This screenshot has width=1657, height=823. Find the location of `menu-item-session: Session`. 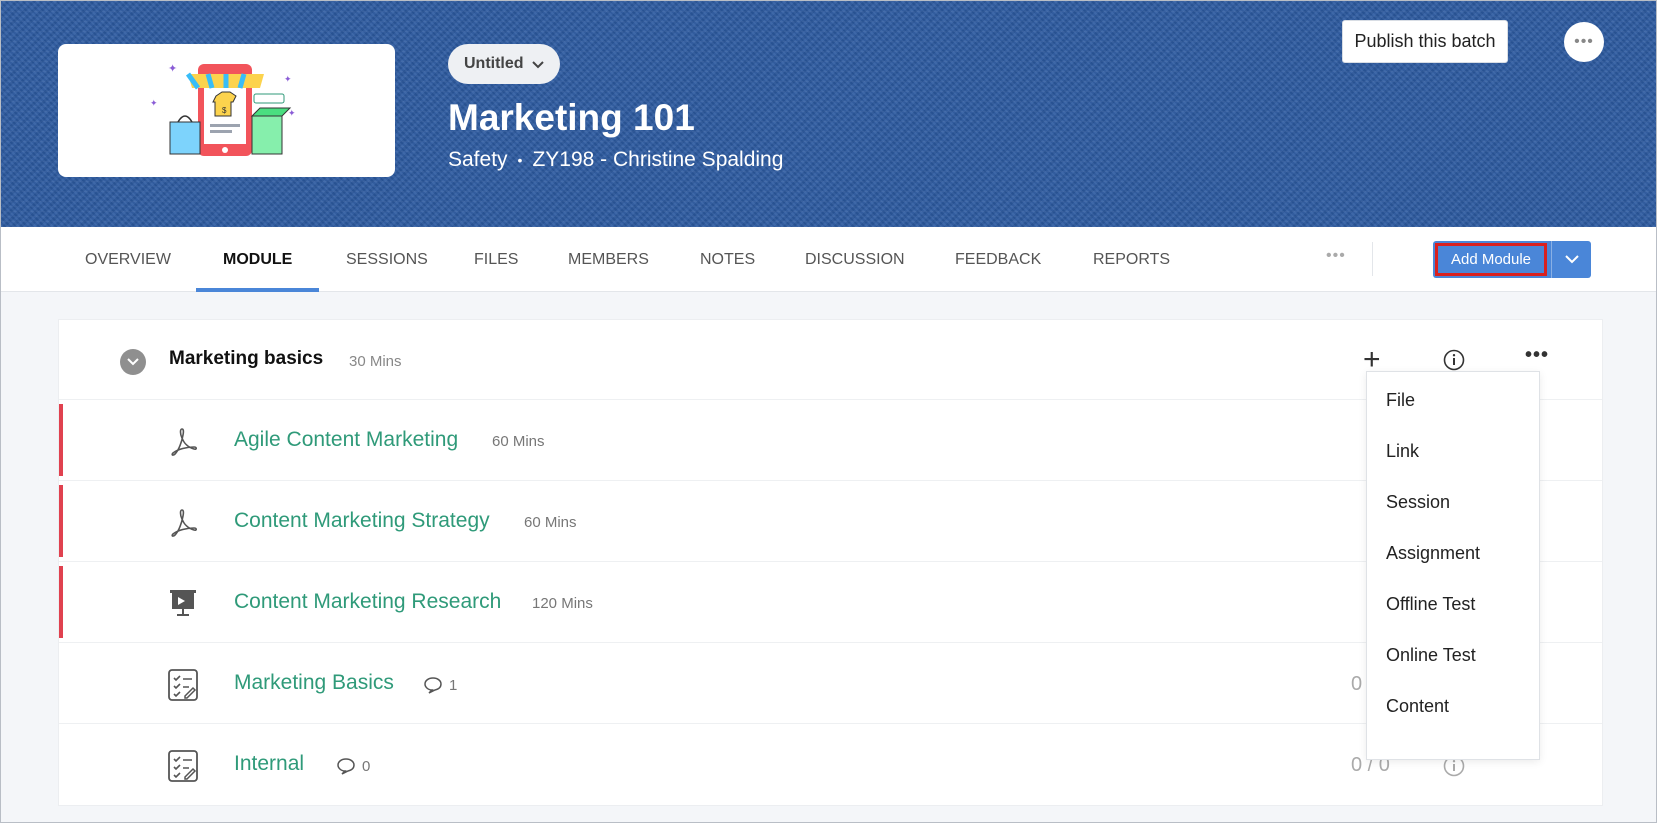

menu-item-session: Session is located at coordinates (1418, 502).